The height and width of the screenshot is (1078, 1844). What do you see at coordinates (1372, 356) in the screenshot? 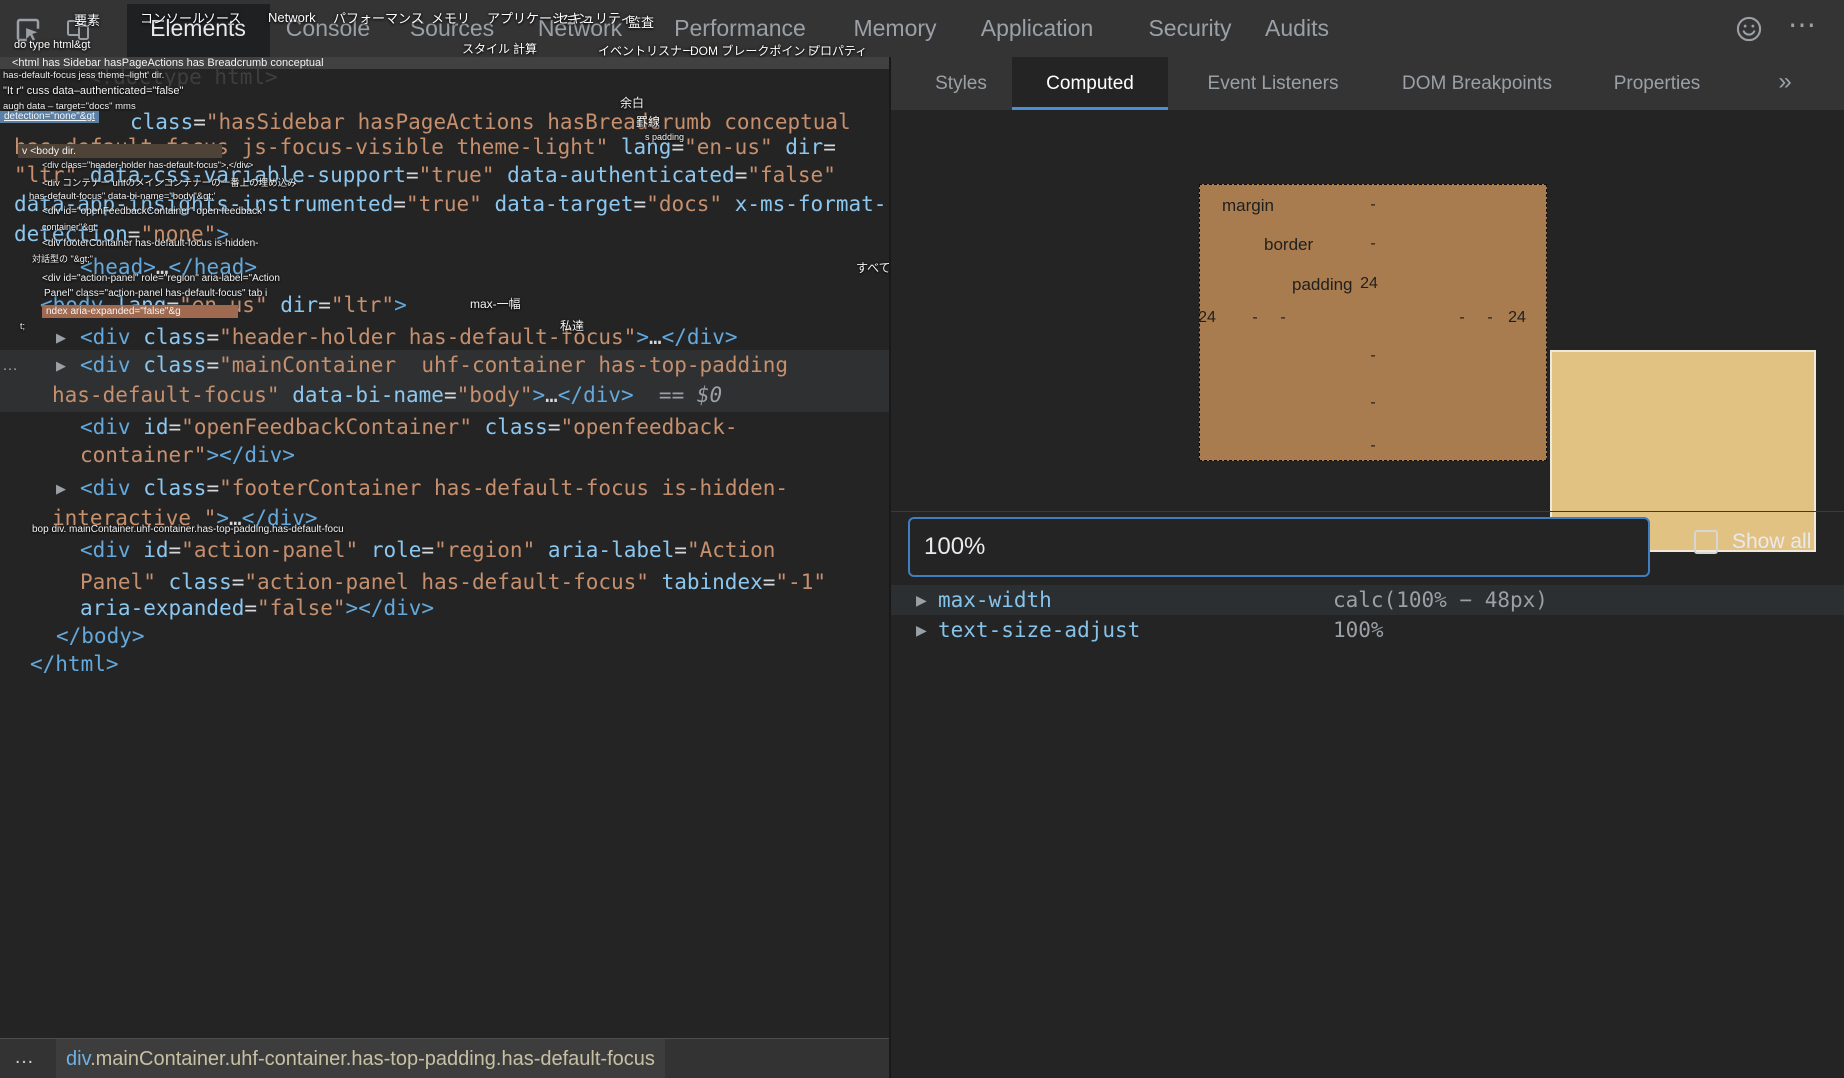
I see `padding-bottom-value: -` at bounding box center [1372, 356].